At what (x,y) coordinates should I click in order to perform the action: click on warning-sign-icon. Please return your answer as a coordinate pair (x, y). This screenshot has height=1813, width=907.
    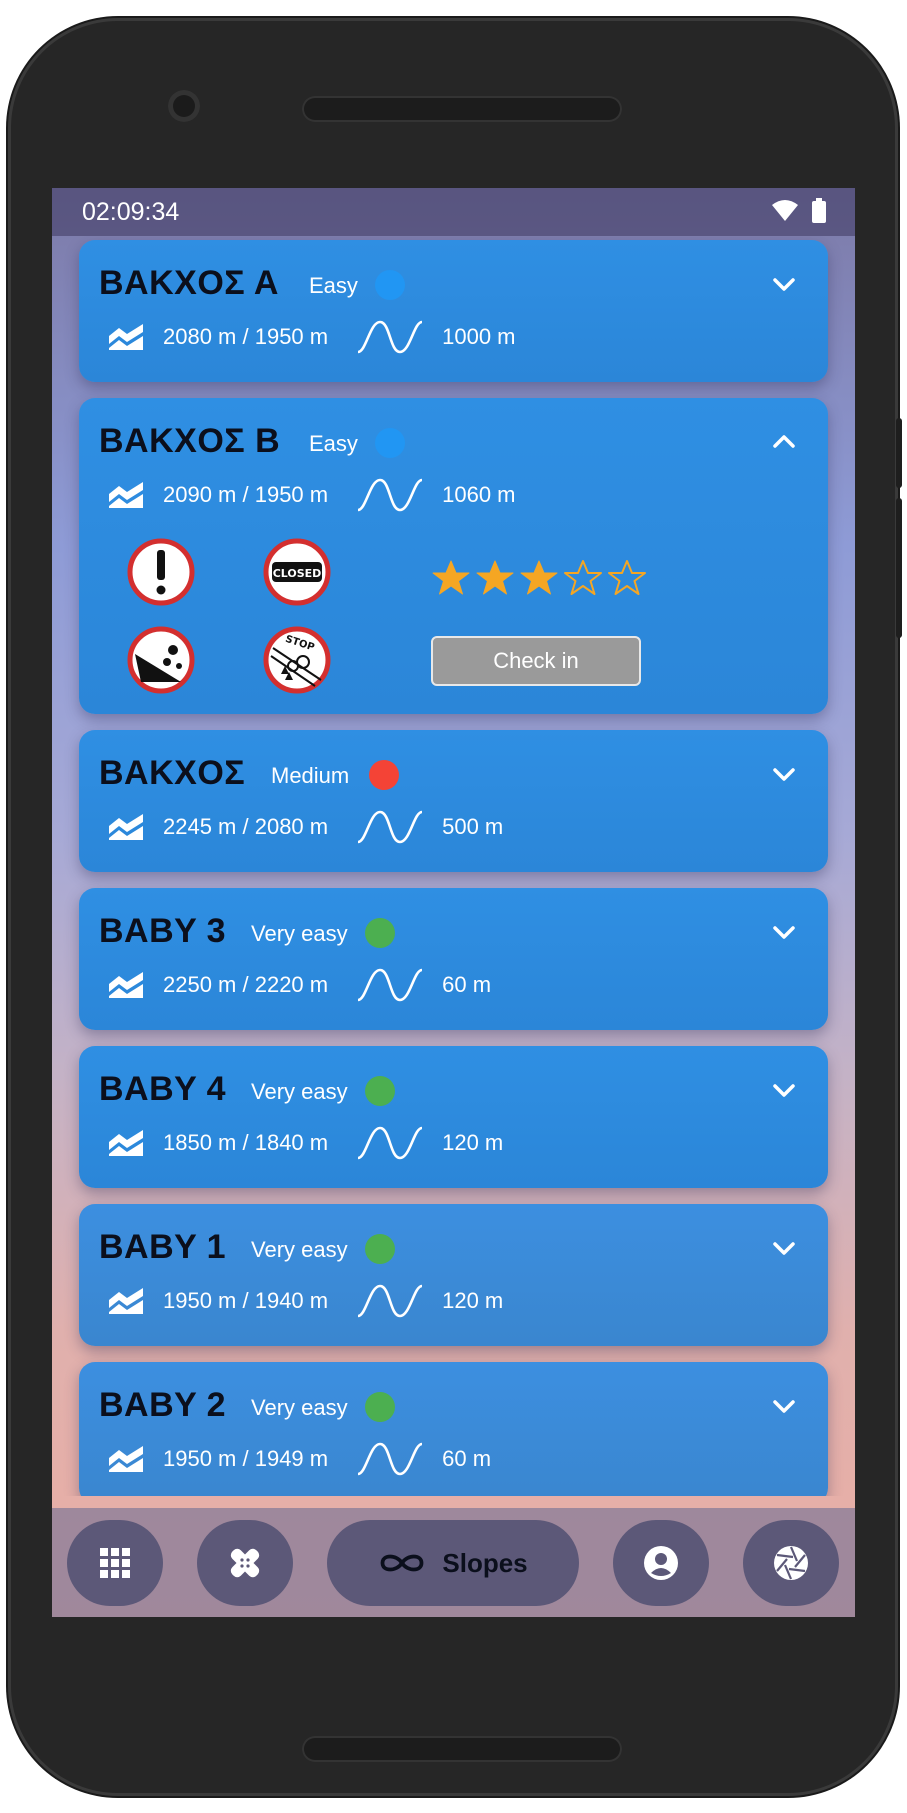
    Looking at the image, I should click on (161, 572).